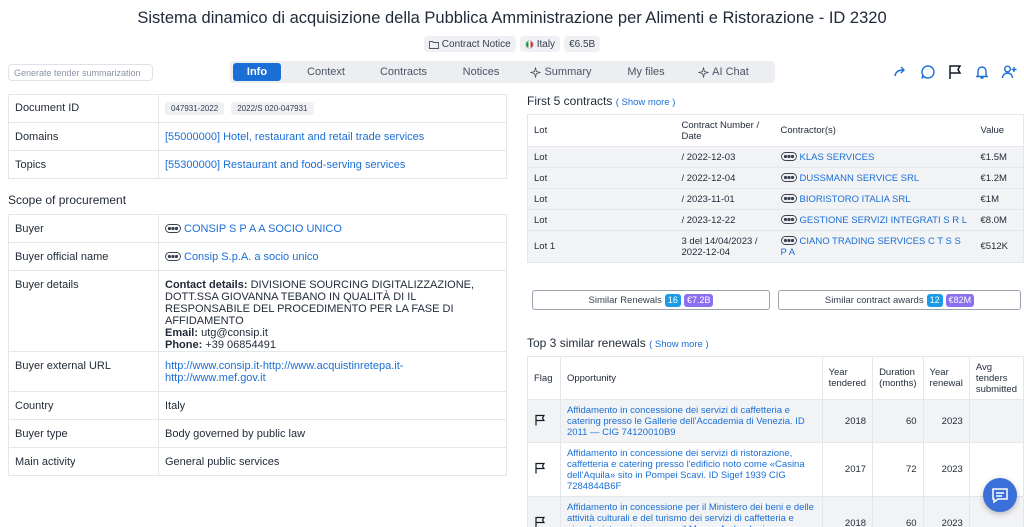 Image resolution: width=1024 pixels, height=527 pixels. What do you see at coordinates (725, 199) in the screenshot?
I see `date-cell: / 2023-11-01` at bounding box center [725, 199].